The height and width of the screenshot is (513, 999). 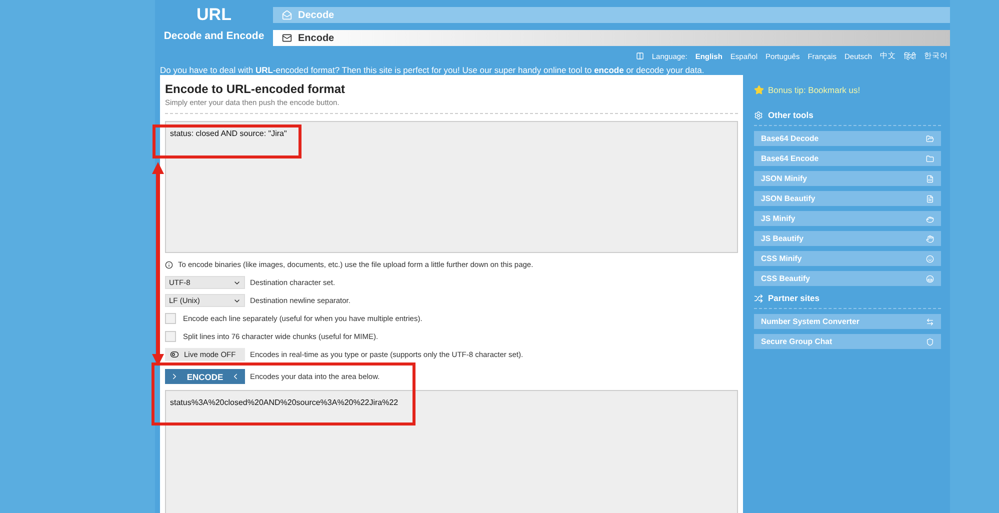 What do you see at coordinates (930, 198) in the screenshot?
I see `file-icon` at bounding box center [930, 198].